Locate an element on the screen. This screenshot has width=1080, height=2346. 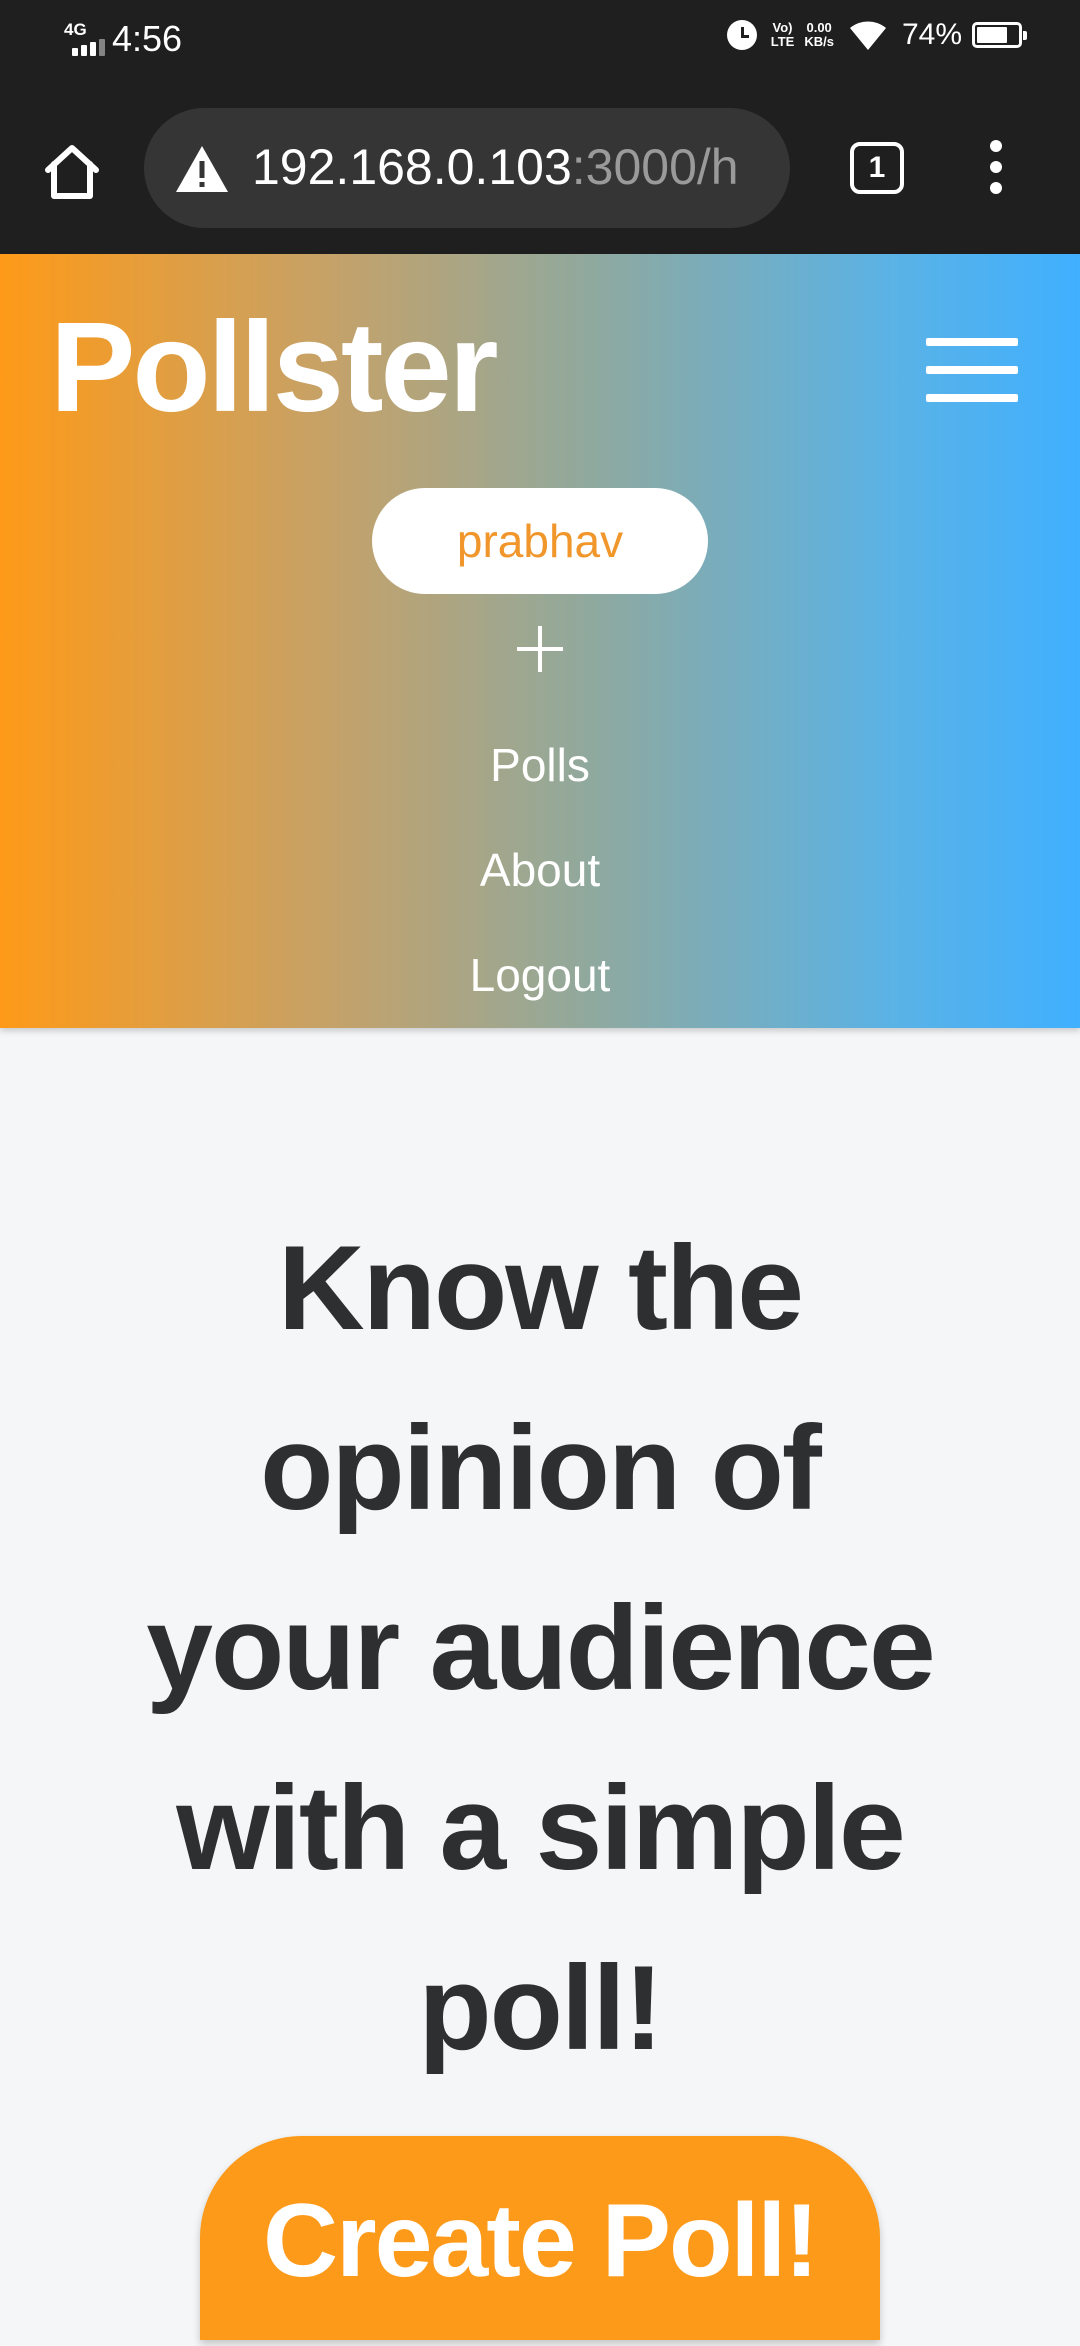
volte-bottom: LTE is located at coordinates (782, 41).